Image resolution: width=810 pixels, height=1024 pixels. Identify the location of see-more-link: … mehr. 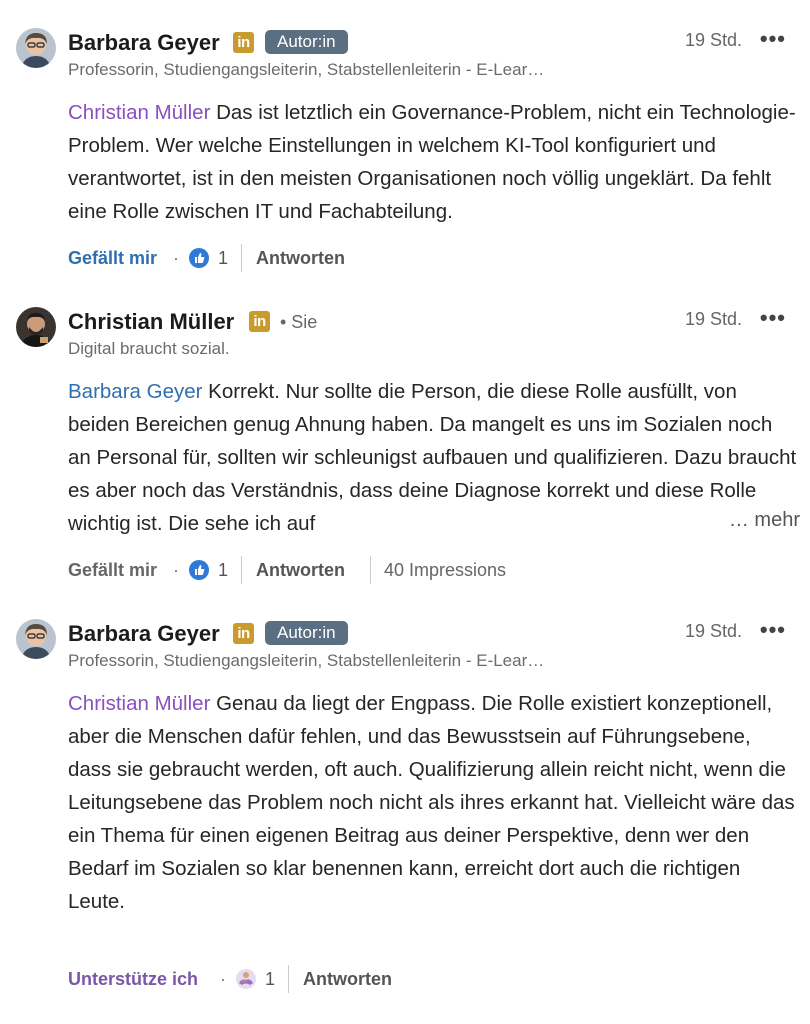
(764, 520).